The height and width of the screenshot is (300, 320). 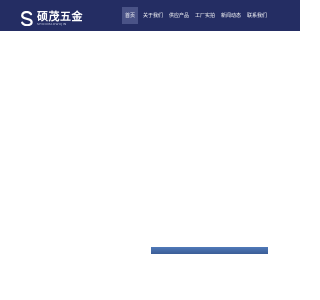 I want to click on progress-bar-fill, so click(x=209, y=250).